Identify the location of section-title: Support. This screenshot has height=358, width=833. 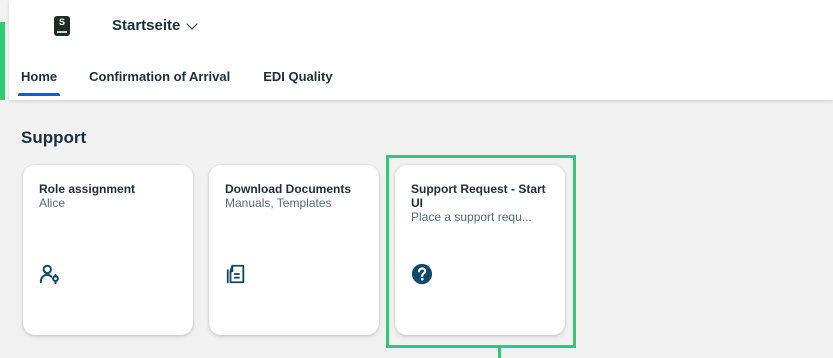
(54, 137).